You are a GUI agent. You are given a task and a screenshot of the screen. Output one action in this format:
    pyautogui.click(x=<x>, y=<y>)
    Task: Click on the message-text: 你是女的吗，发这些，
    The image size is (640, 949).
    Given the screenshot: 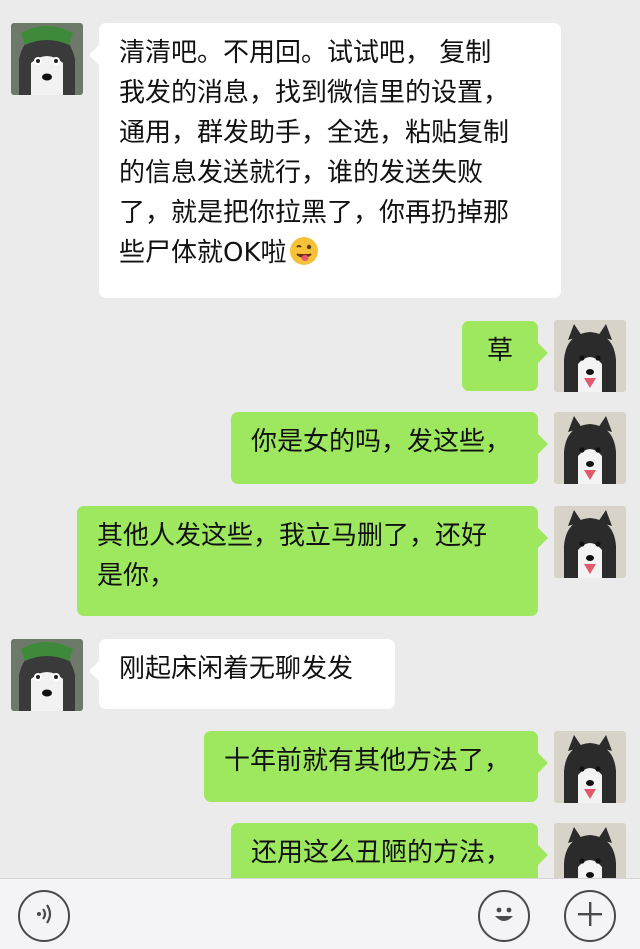 What is the action you would take?
    pyautogui.click(x=381, y=442)
    